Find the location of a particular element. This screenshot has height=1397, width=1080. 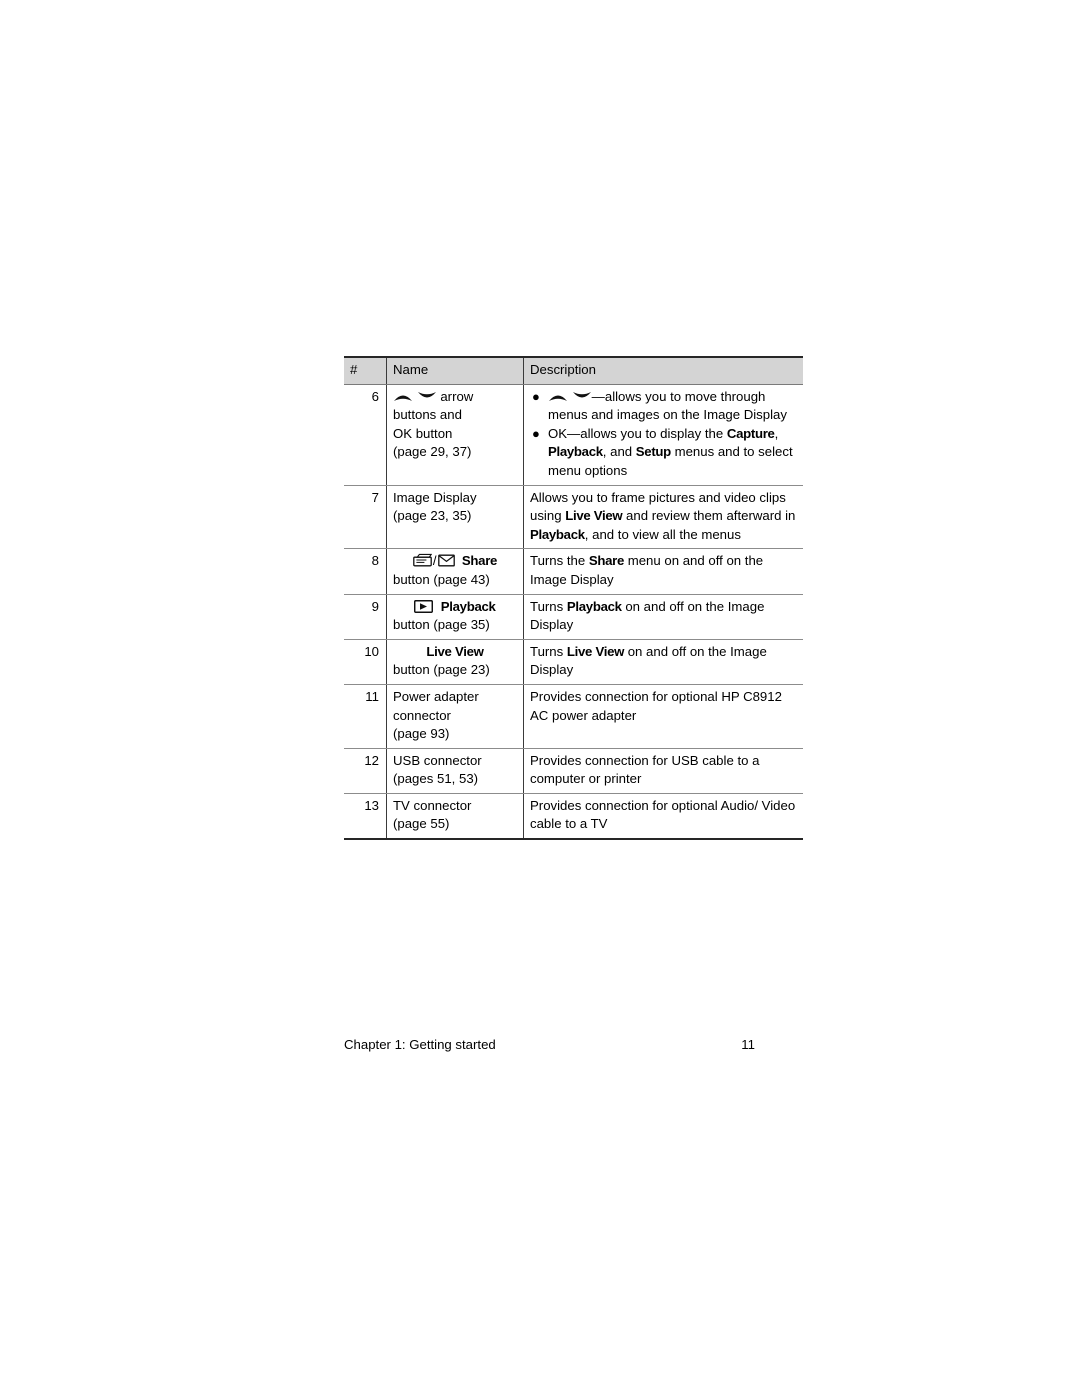

name-line-with-icons: / Share is located at coordinates (455, 561).